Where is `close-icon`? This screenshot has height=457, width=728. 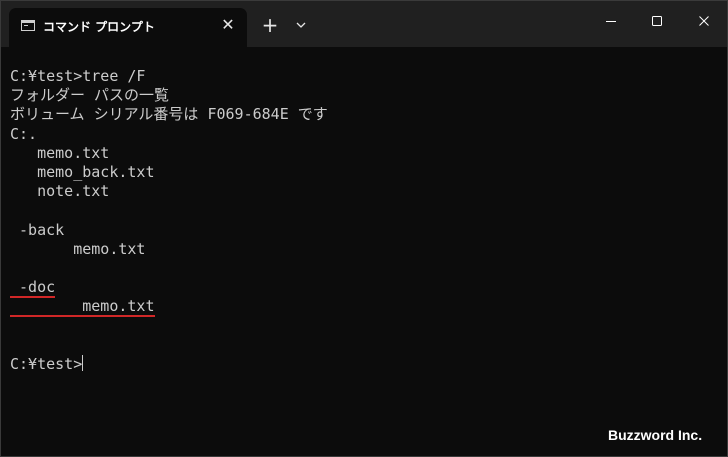
close-icon is located at coordinates (704, 21).